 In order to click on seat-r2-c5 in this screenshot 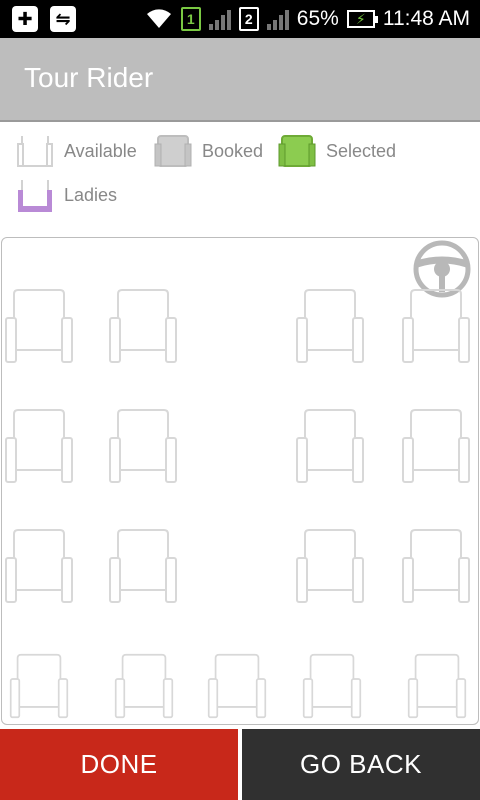, I will do `click(436, 446)`.